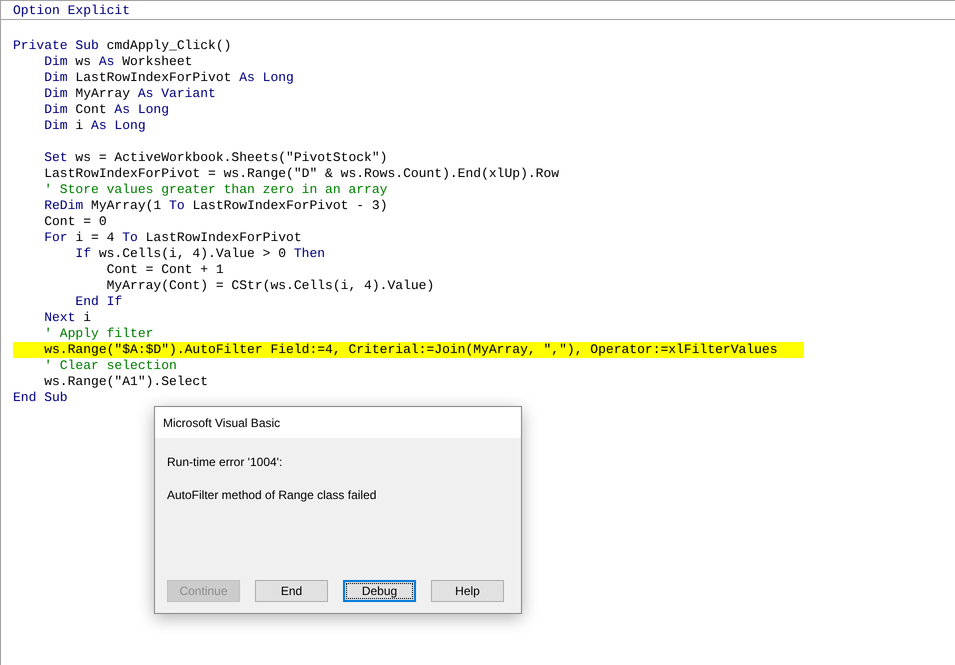 The width and height of the screenshot is (955, 665). What do you see at coordinates (75, 222) in the screenshot?
I see `code-line: Cont = 0` at bounding box center [75, 222].